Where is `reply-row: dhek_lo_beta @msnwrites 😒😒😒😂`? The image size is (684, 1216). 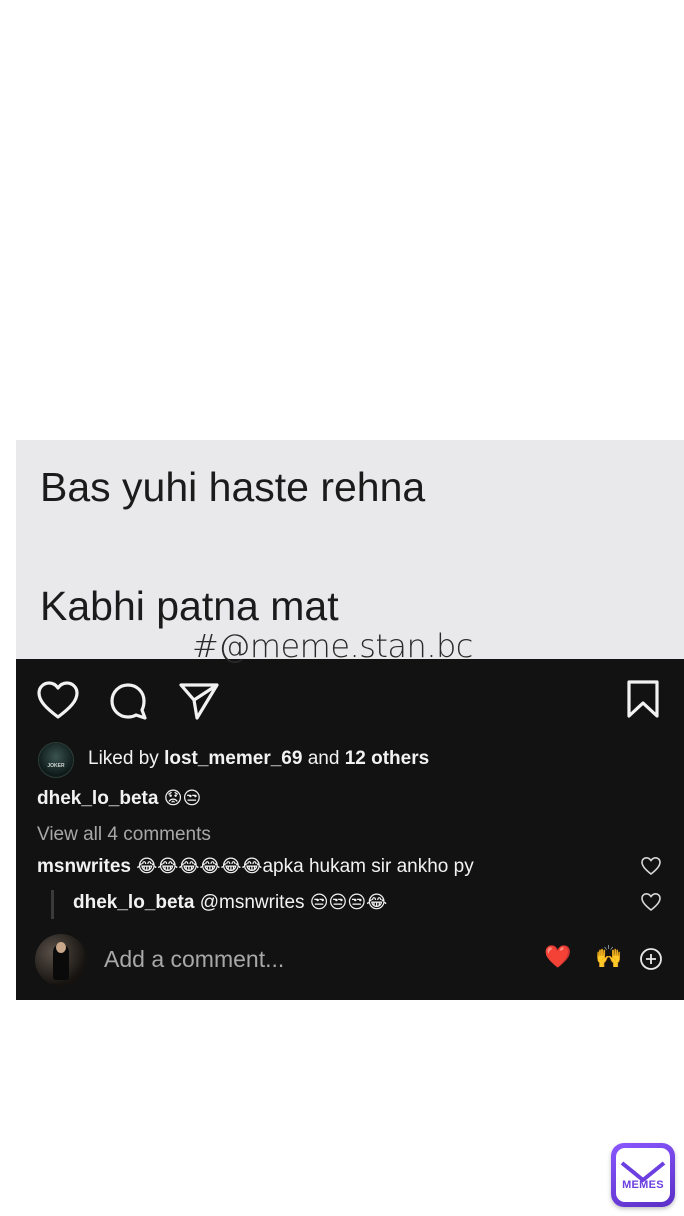 reply-row: dhek_lo_beta @msnwrites 😒😒😒😂 is located at coordinates (230, 903).